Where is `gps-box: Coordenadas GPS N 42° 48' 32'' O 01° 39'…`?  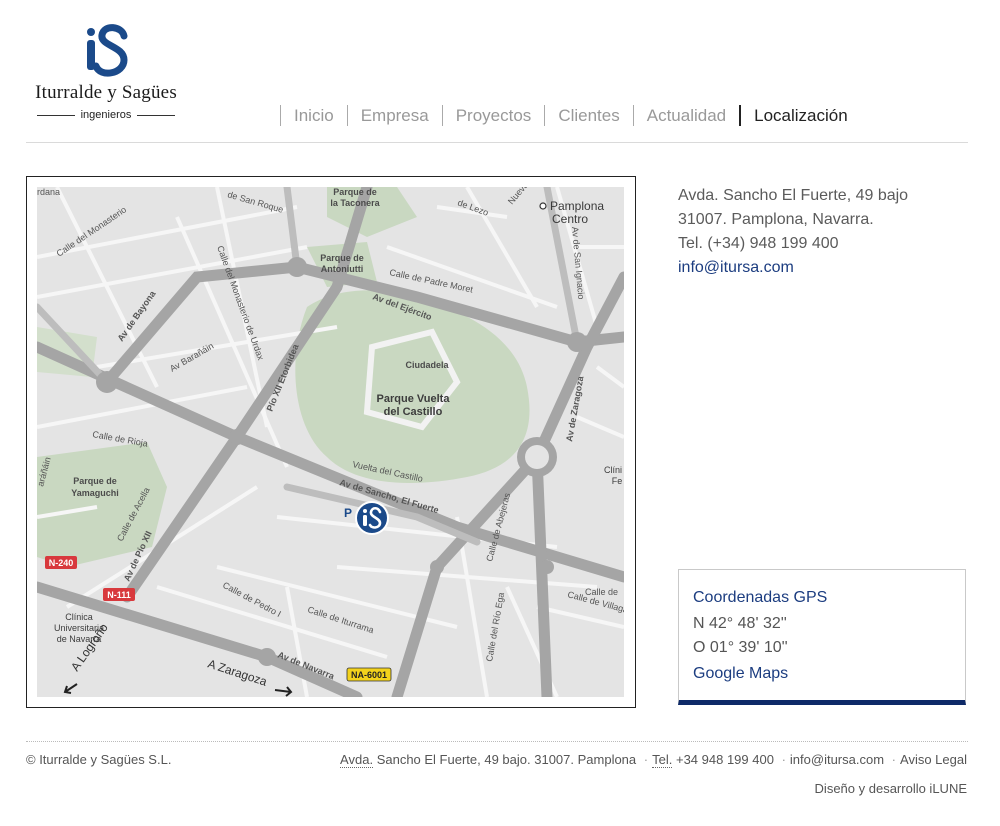
gps-box: Coordenadas GPS N 42° 48' 32'' O 01° 39'… is located at coordinates (822, 637).